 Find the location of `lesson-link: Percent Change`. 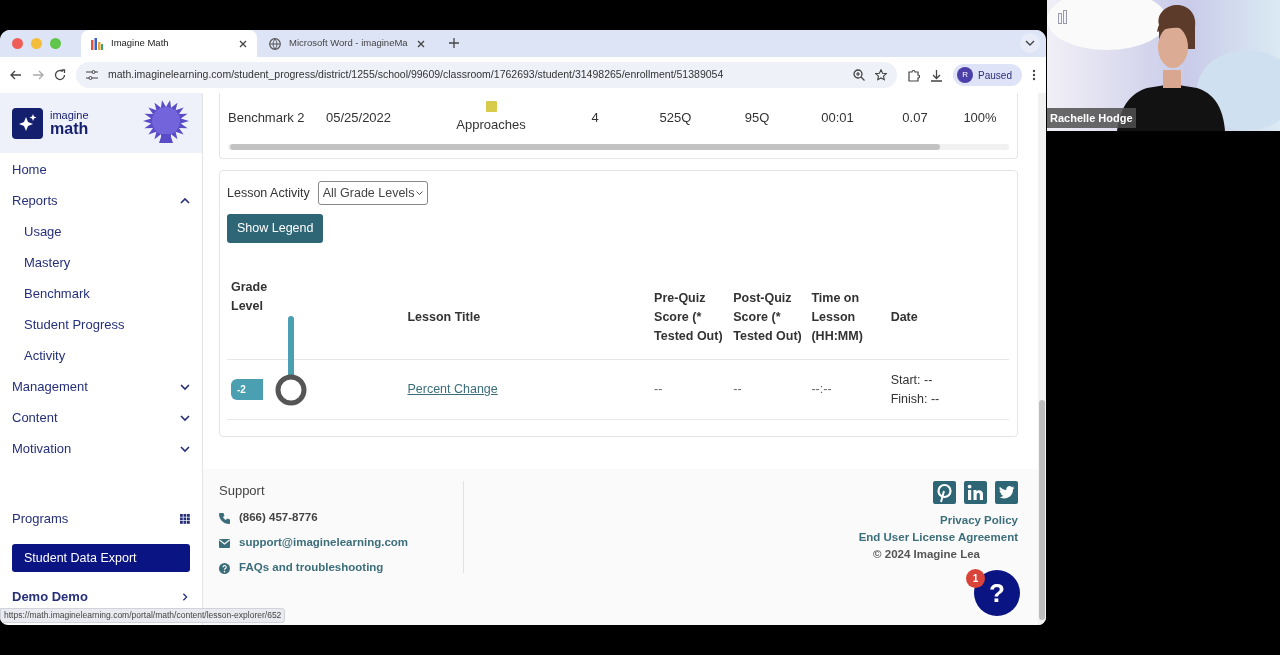

lesson-link: Percent Change is located at coordinates (452, 389).